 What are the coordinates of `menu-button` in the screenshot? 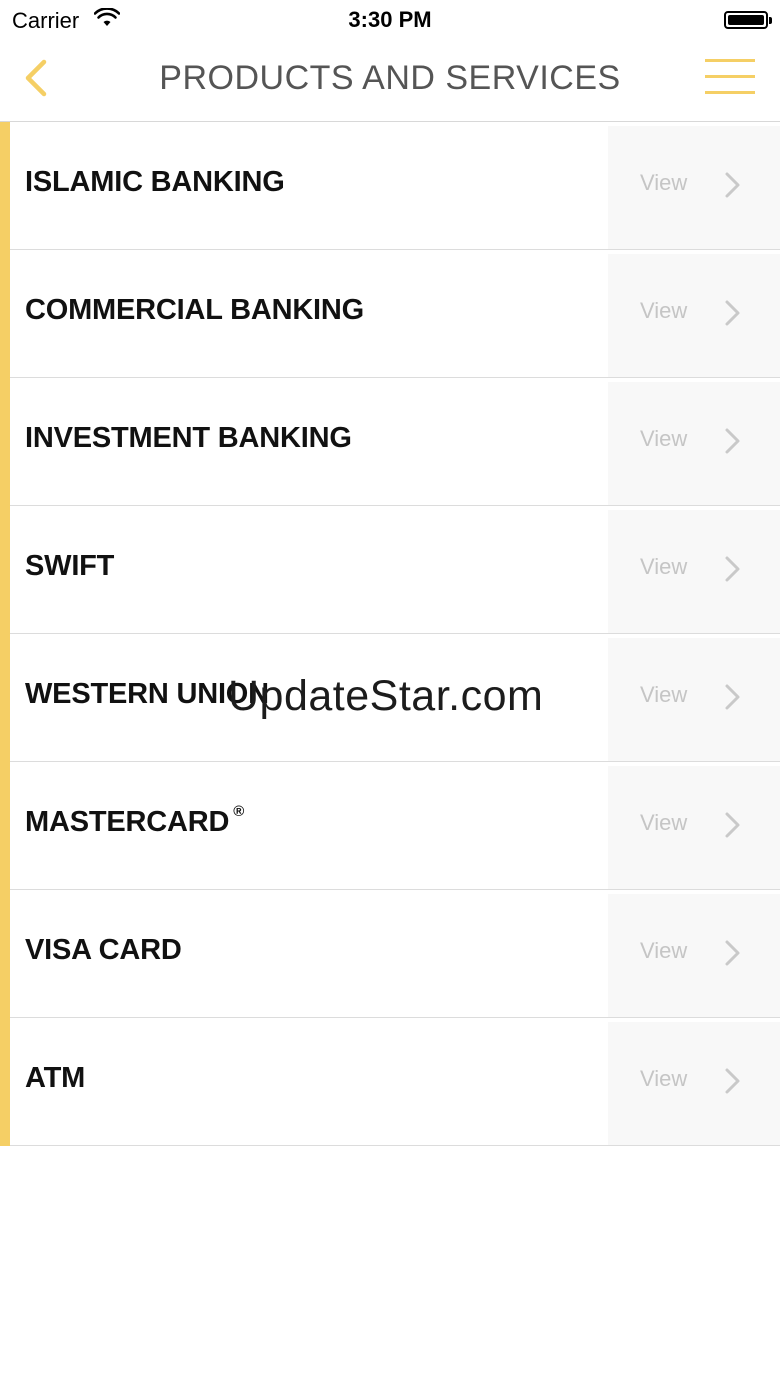 It's located at (730, 78).